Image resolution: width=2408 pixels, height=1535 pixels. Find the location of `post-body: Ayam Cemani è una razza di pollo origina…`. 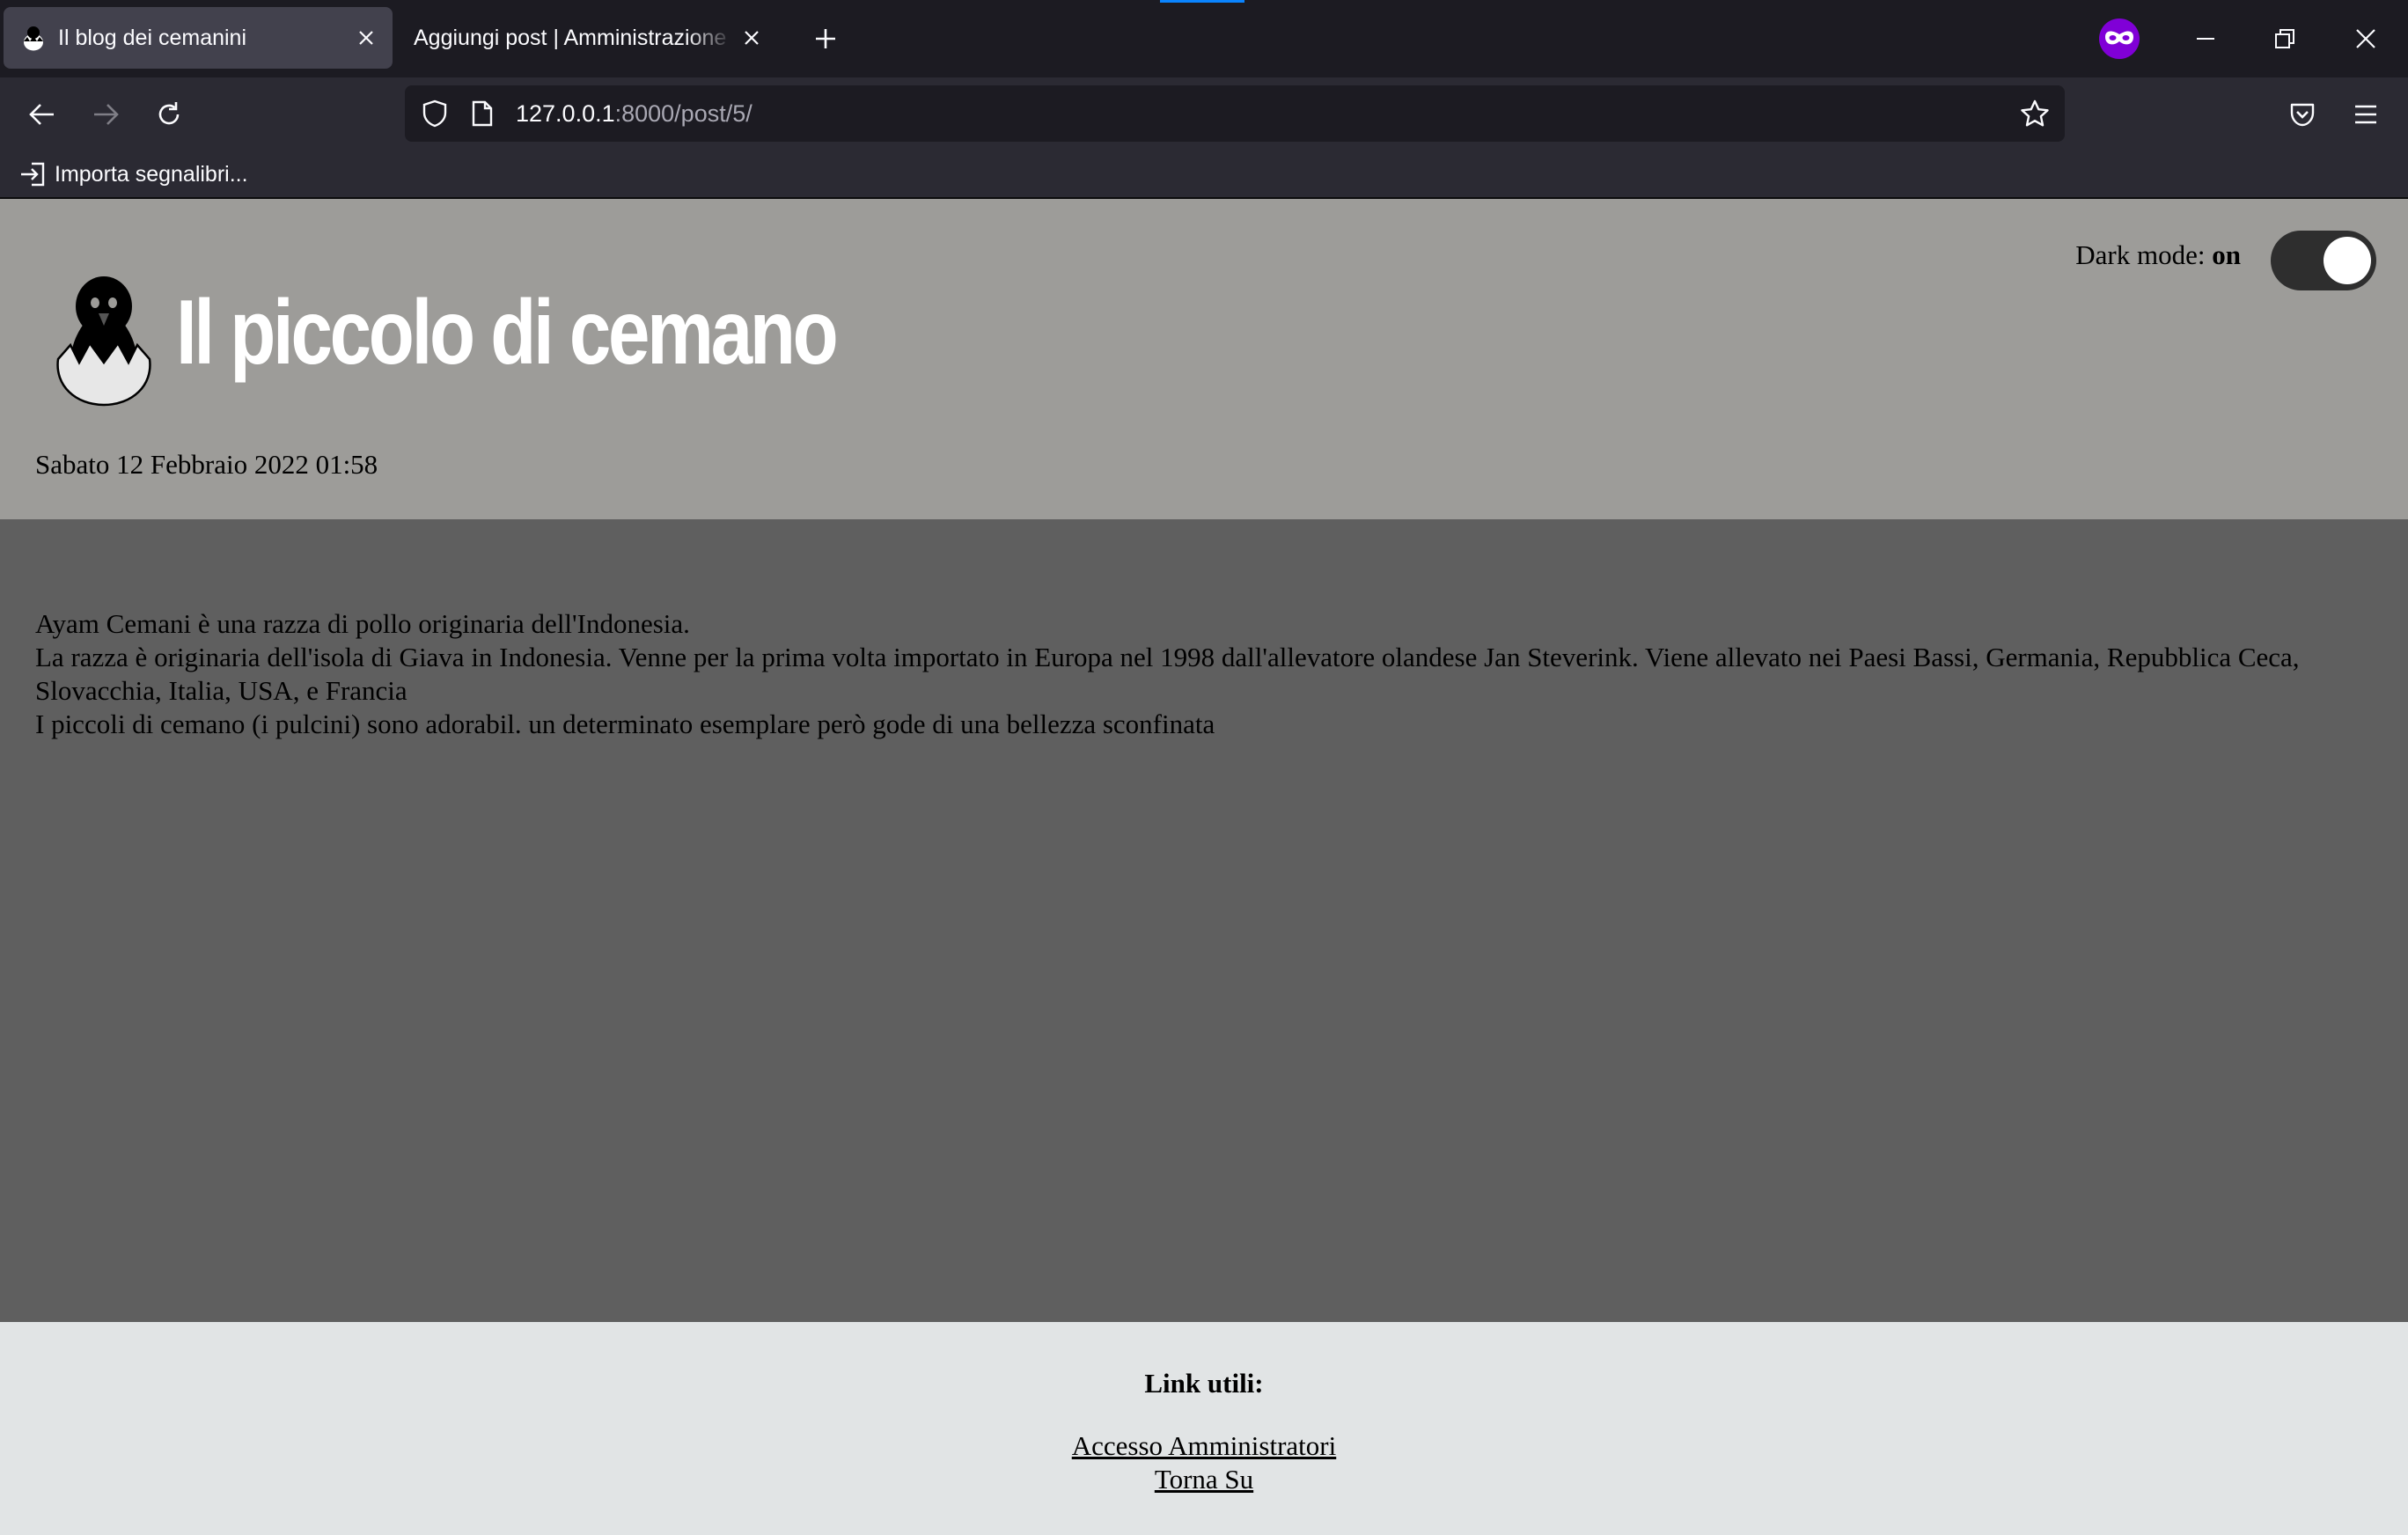

post-body: Ayam Cemani è una razza di pollo origina… is located at coordinates (1214, 674).